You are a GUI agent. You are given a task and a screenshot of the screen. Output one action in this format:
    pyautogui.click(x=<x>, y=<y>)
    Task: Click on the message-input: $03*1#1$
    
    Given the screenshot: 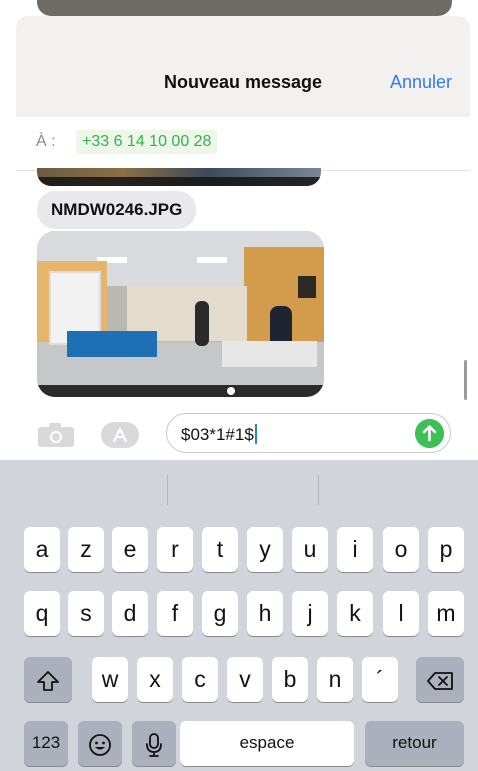 What is the action you would take?
    pyautogui.click(x=308, y=433)
    